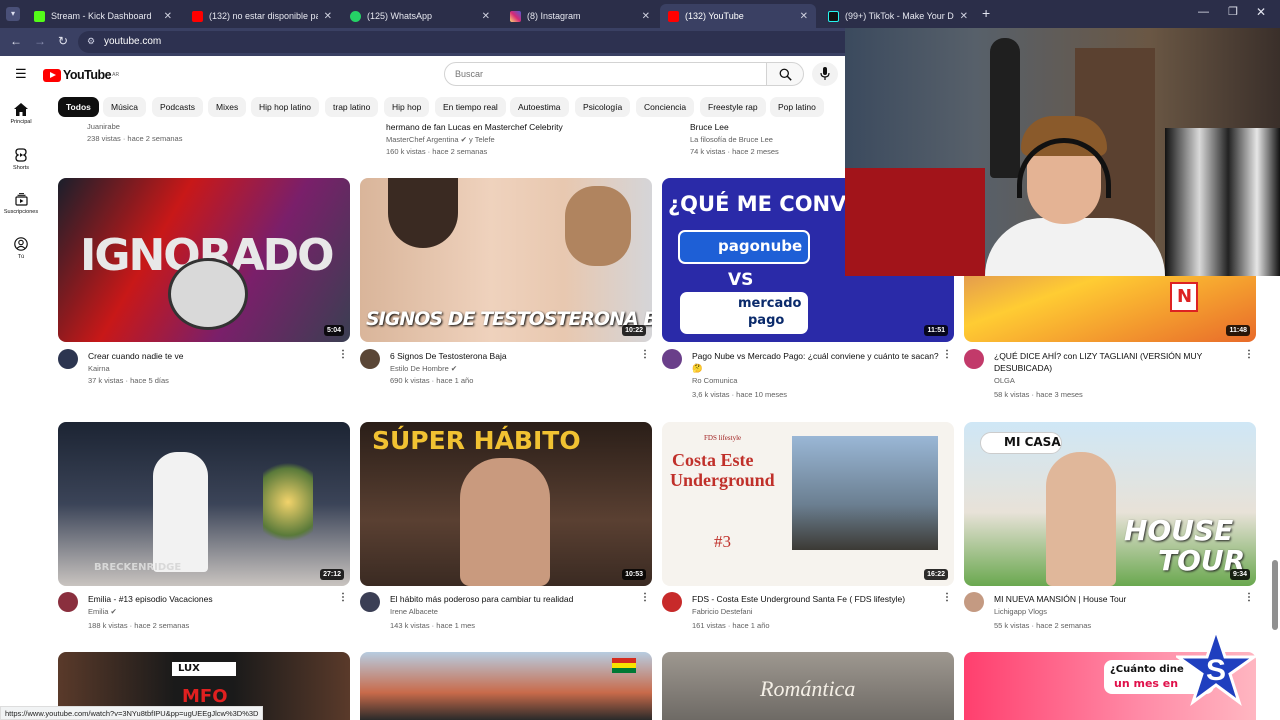  What do you see at coordinates (423, 368) in the screenshot?
I see `channel-name: Estilo De Hombre ✔` at bounding box center [423, 368].